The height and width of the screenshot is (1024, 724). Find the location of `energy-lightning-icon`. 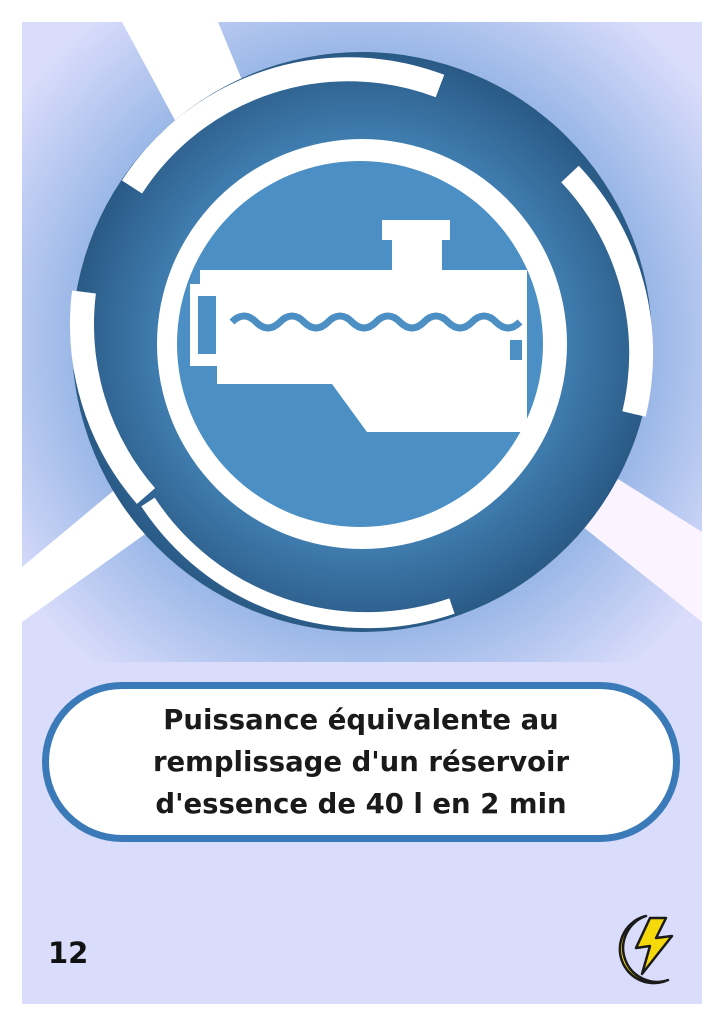

energy-lightning-icon is located at coordinates (646, 949).